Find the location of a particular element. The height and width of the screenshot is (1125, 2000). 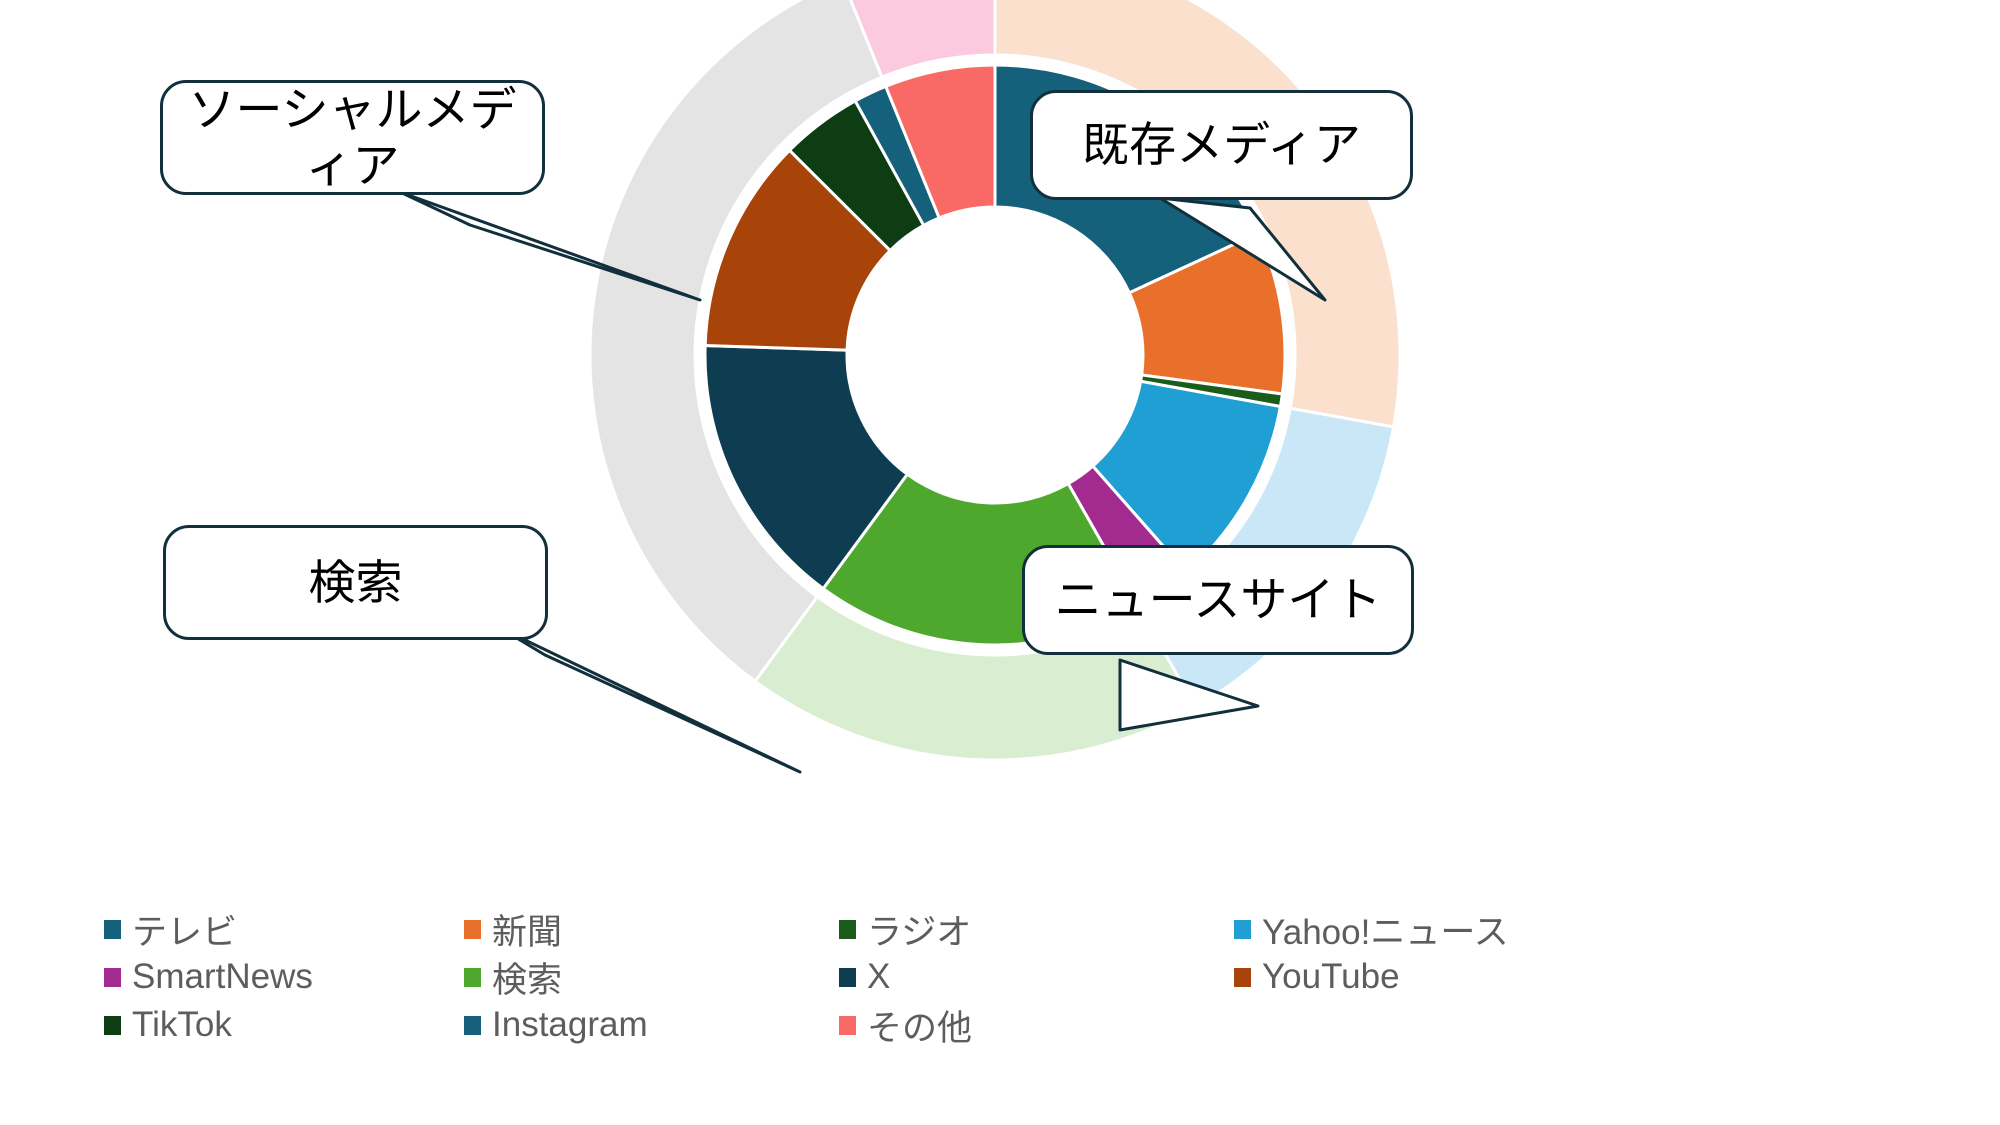

legend-item: Yahoo!ニュース is located at coordinates (1444, 929).